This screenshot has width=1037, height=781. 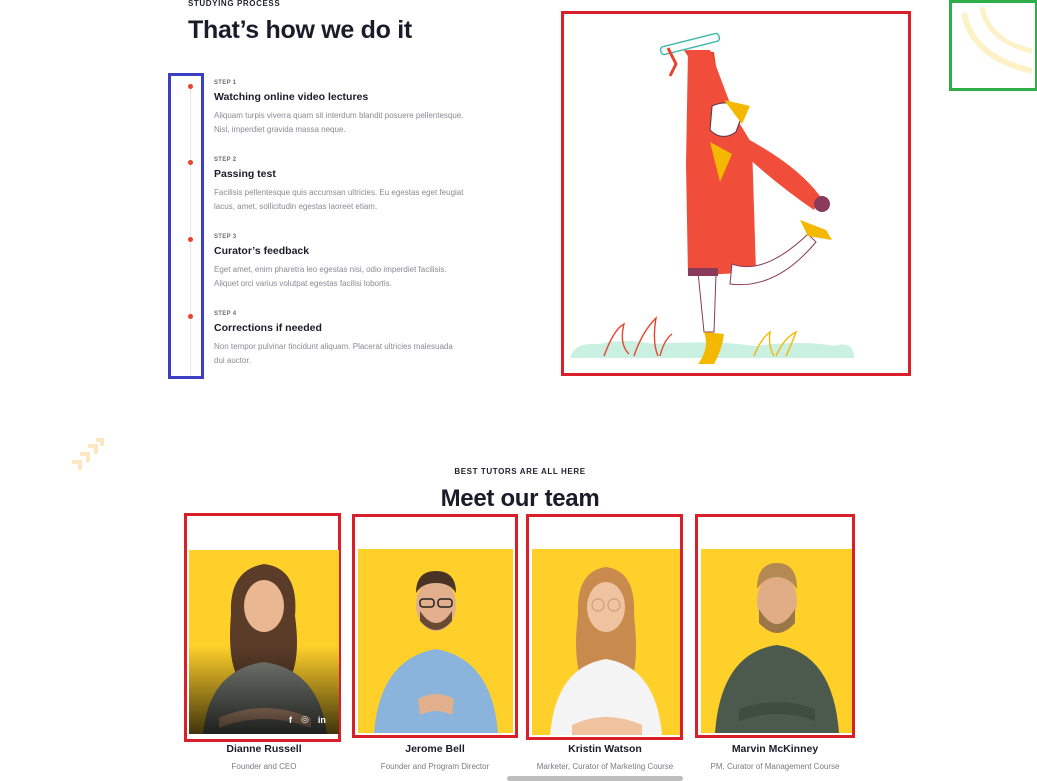 I want to click on rings-icon, so click(x=997, y=40).